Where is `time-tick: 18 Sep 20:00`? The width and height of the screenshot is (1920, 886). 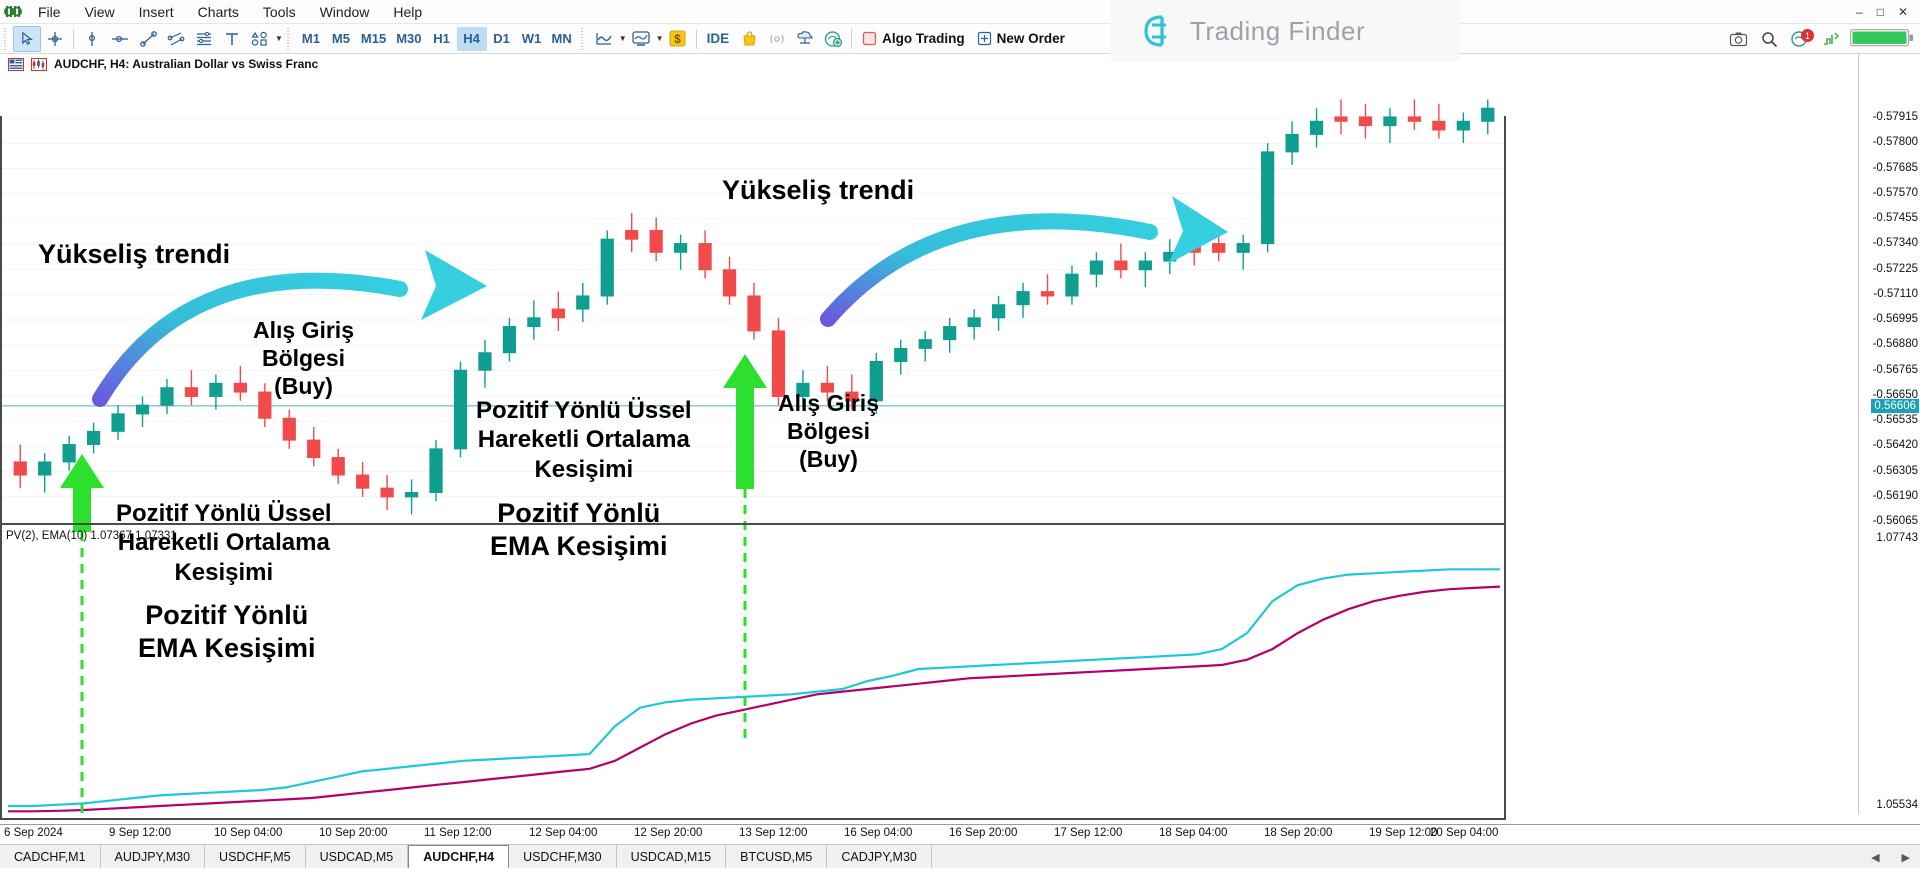 time-tick: 18 Sep 20:00 is located at coordinates (1298, 833).